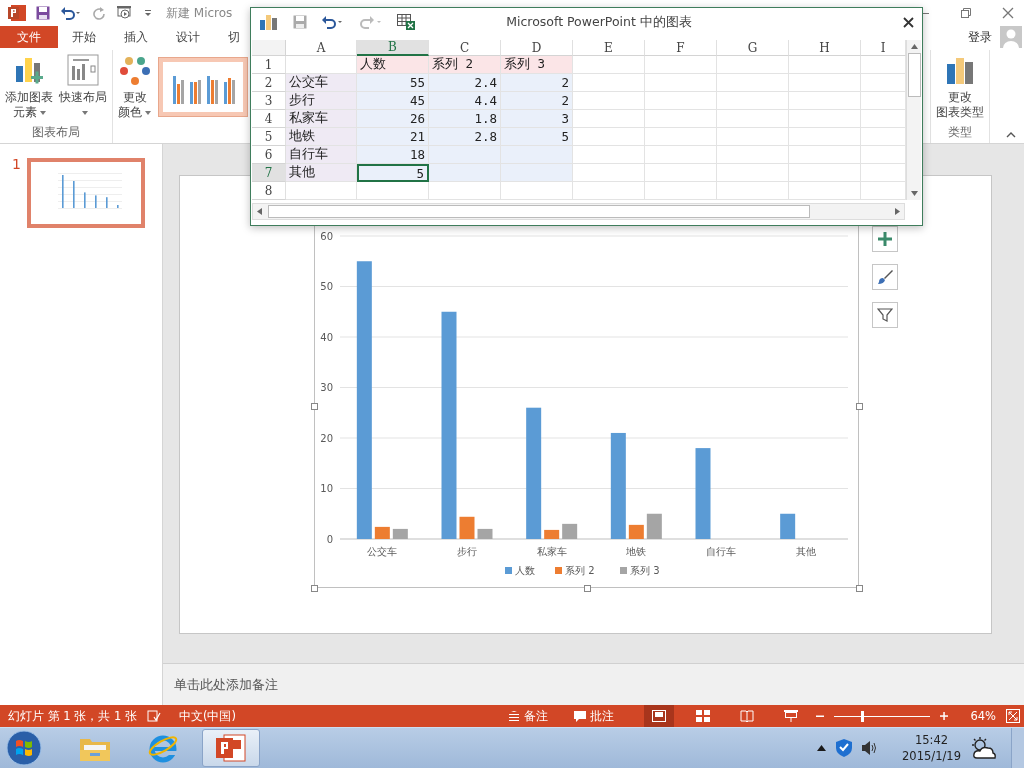  Describe the element at coordinates (321, 119) in the screenshot. I see `table-cell: 私家车` at that location.